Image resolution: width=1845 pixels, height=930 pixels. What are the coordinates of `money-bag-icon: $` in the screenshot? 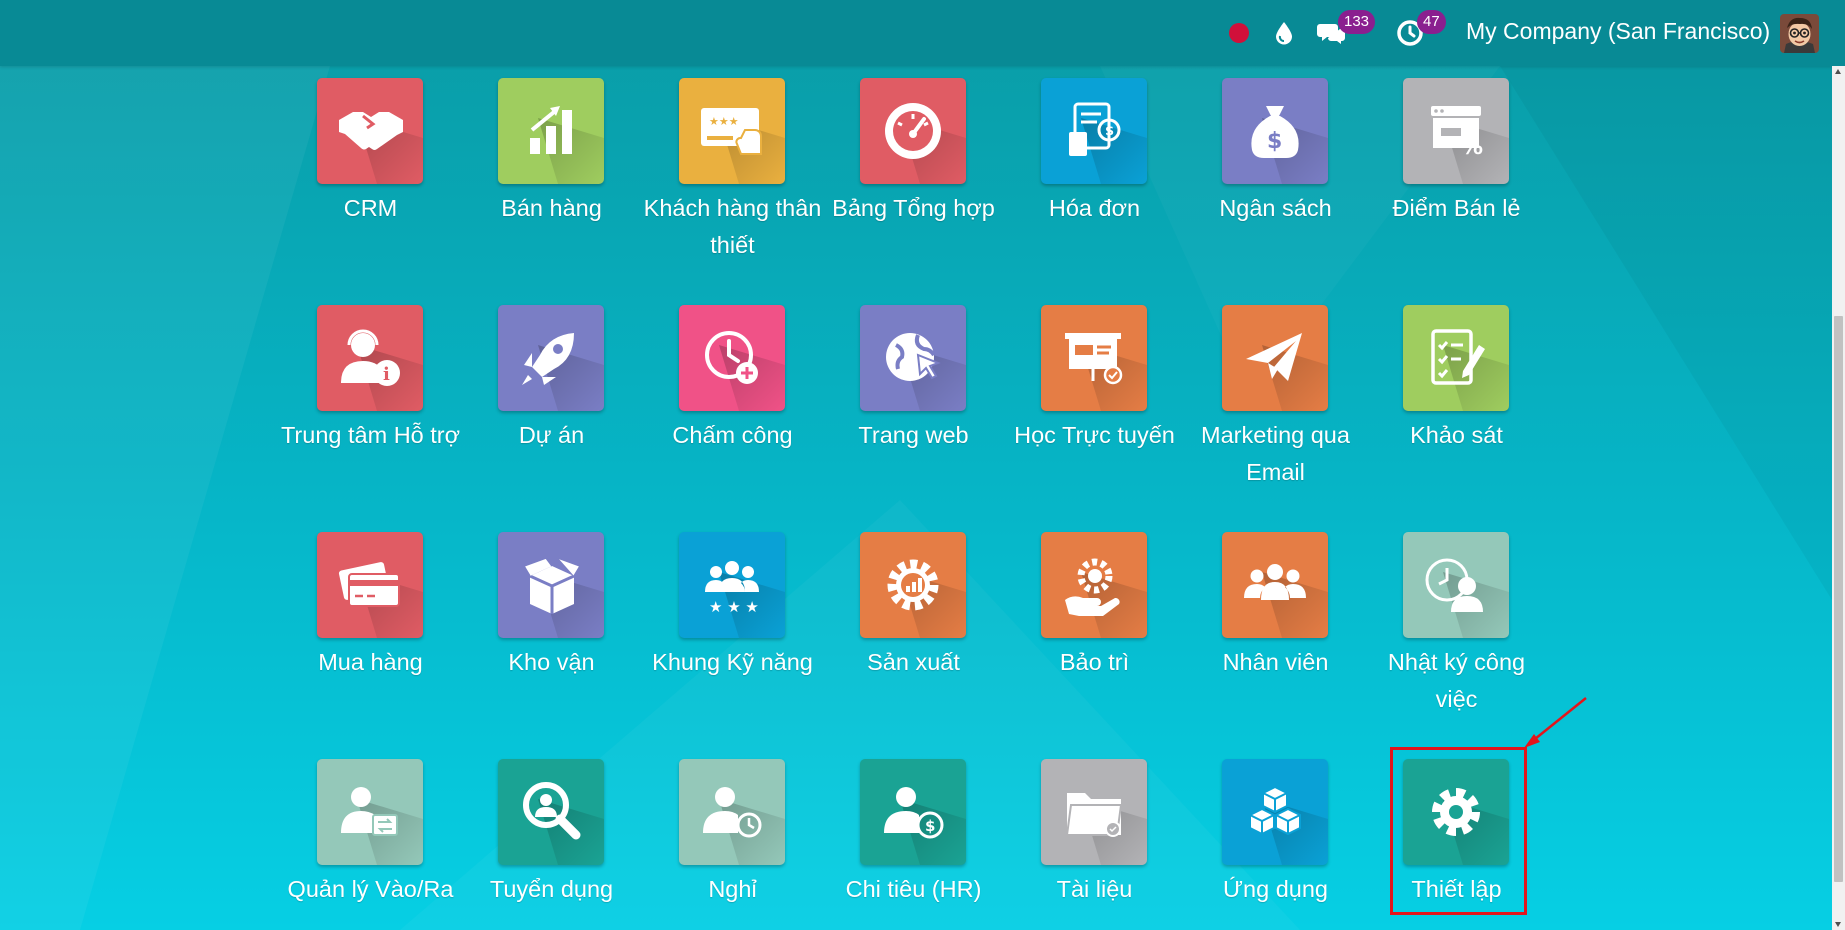 It's located at (1275, 131).